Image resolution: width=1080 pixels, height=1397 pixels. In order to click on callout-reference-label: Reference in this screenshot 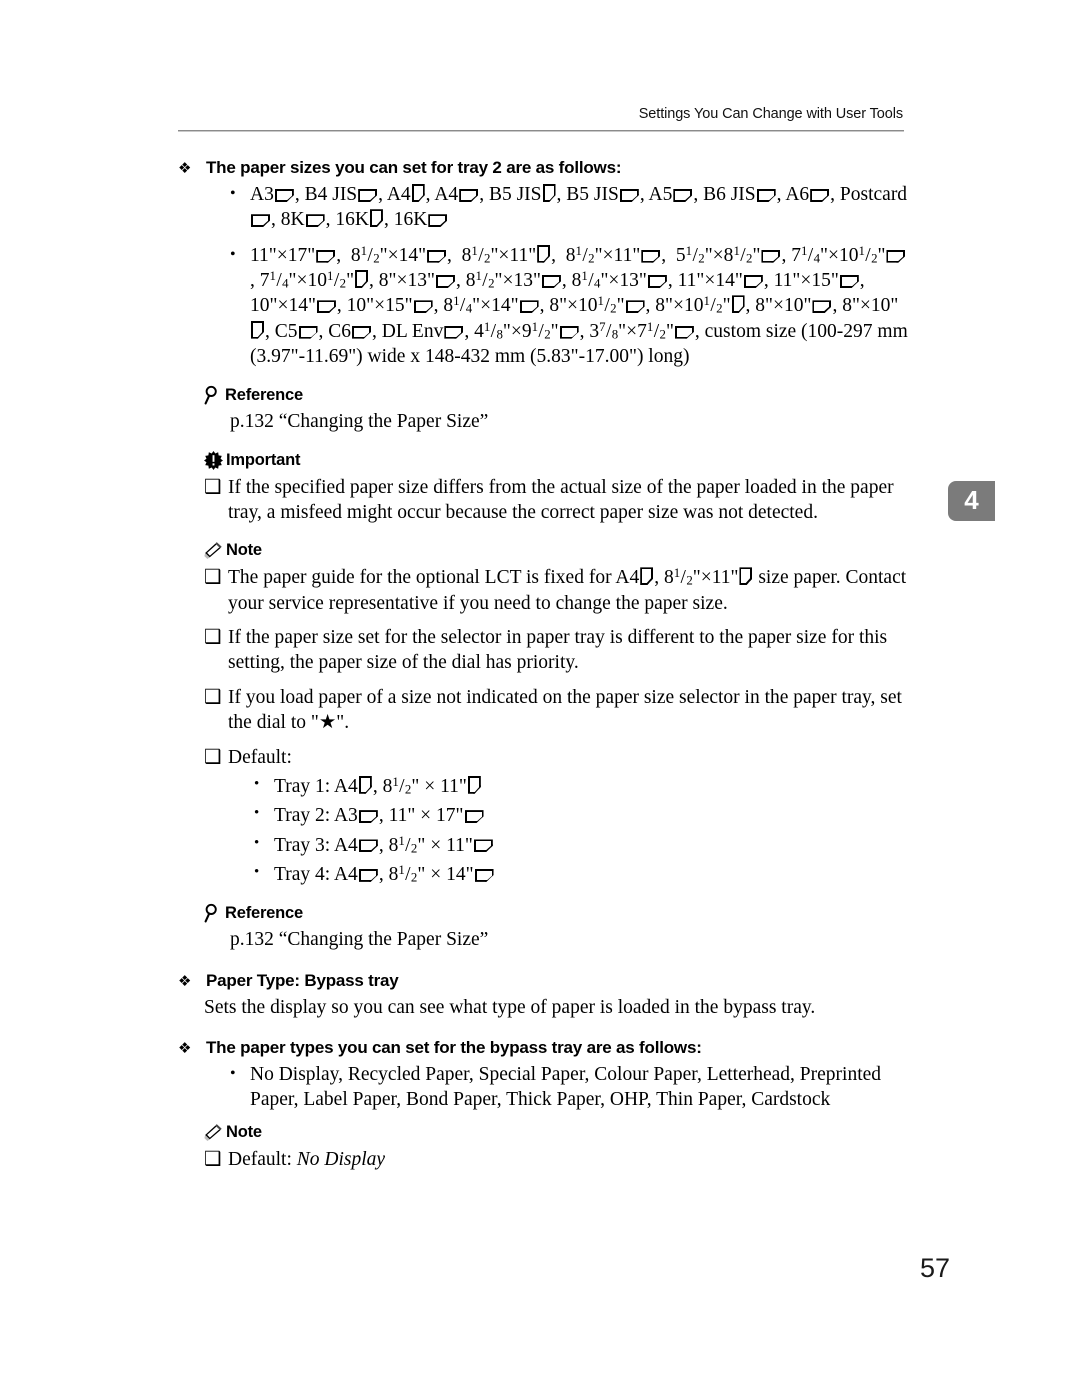, I will do `click(264, 394)`.